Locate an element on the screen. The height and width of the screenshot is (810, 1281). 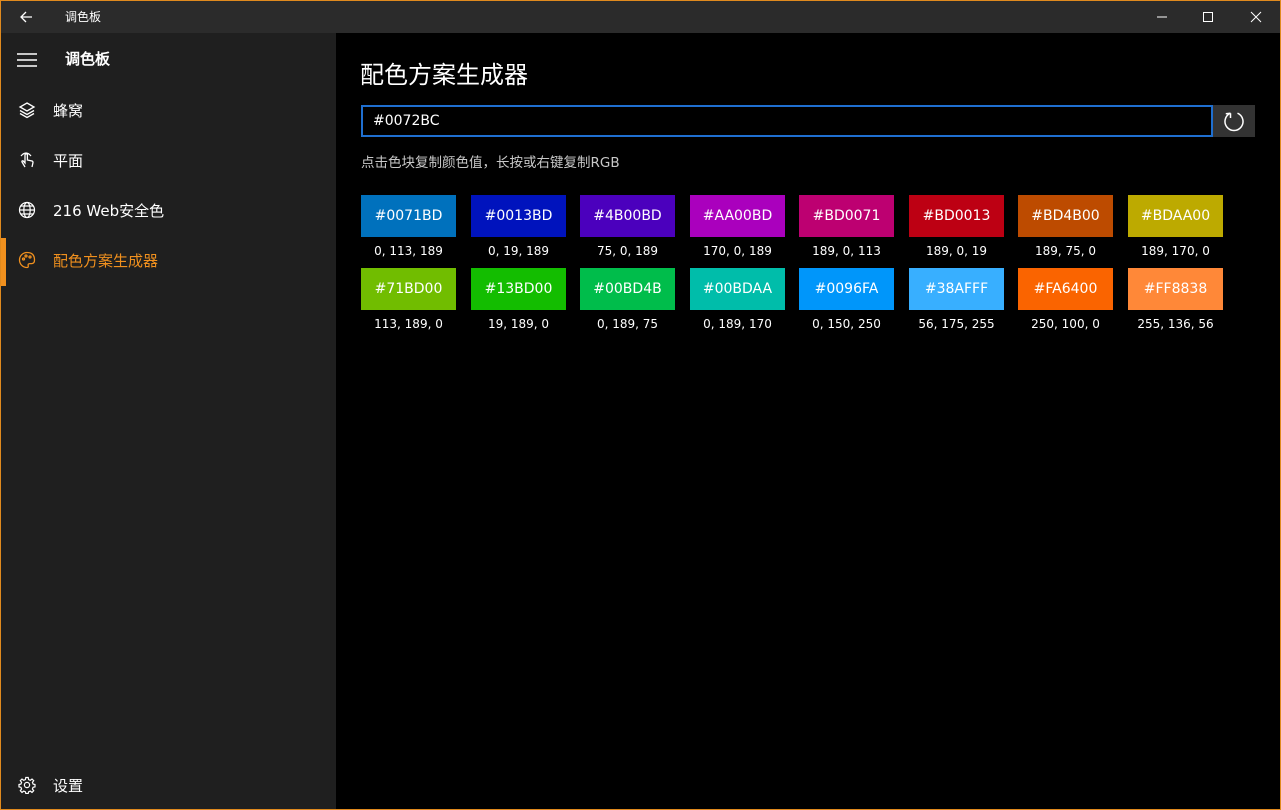
color-swatch: #0013BD 0, 19, 189 is located at coordinates (518, 226).